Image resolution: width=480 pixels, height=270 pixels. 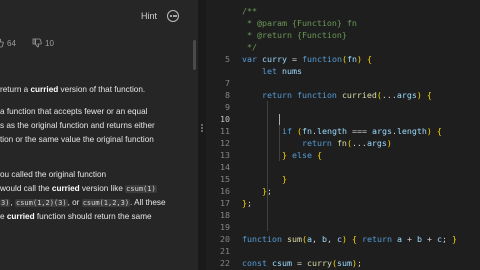 What do you see at coordinates (227, 95) in the screenshot?
I see `line-number: 8` at bounding box center [227, 95].